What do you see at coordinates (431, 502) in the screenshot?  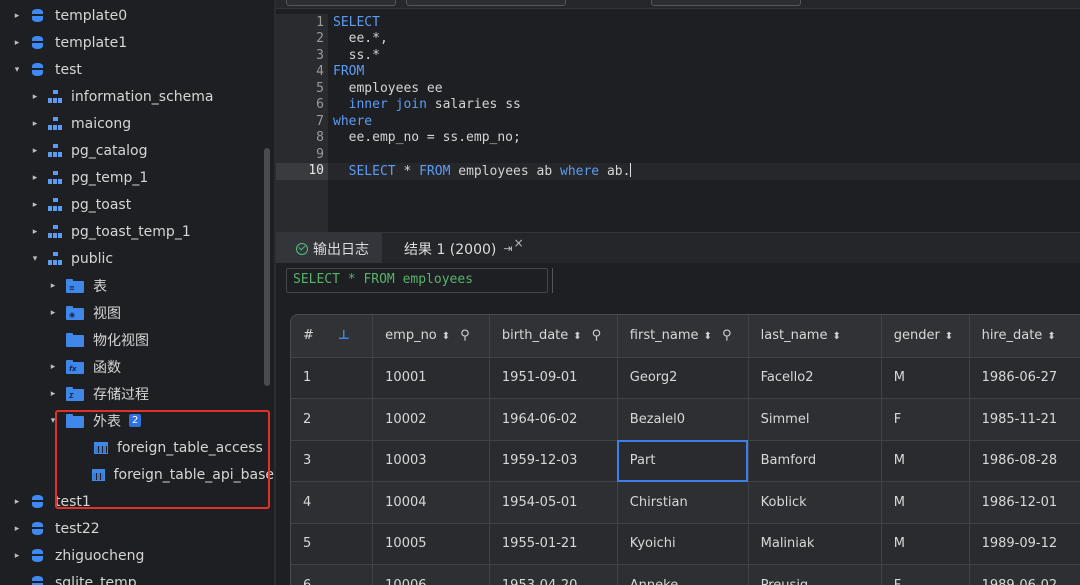 I see `table-cell: 10004` at bounding box center [431, 502].